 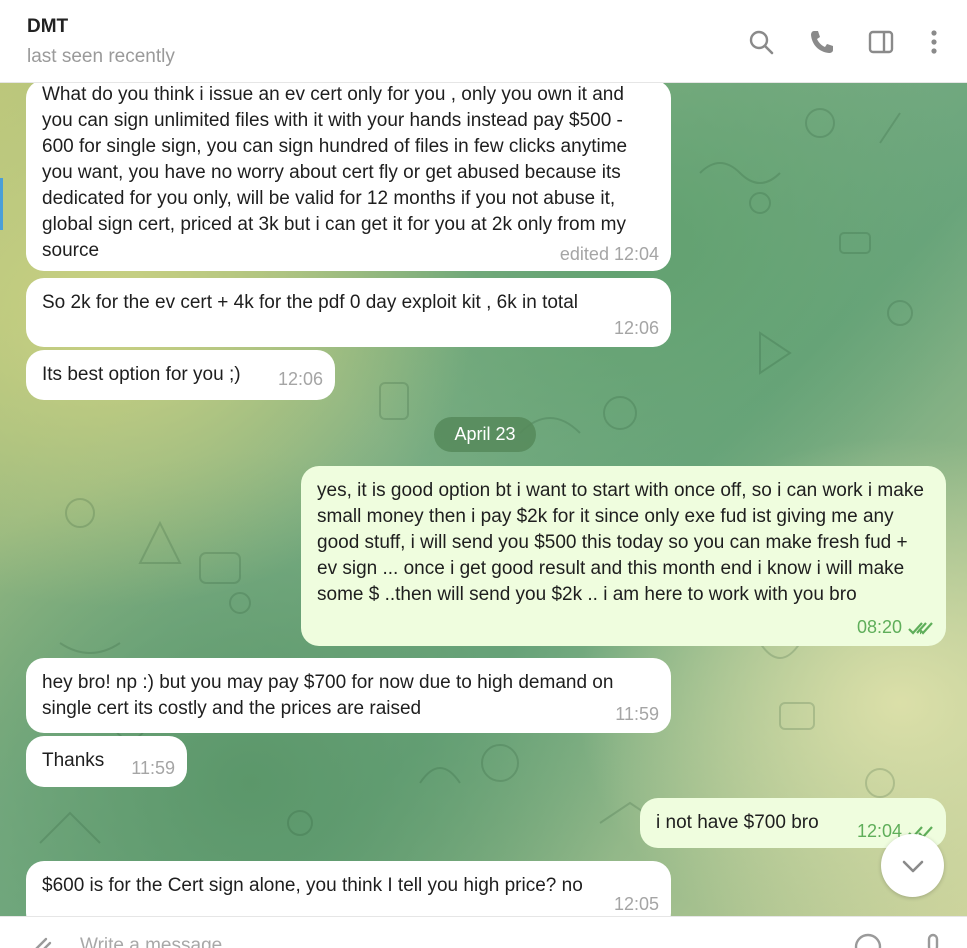 I want to click on message-incoming: Its best option for you ;) 12:06, so click(x=180, y=375).